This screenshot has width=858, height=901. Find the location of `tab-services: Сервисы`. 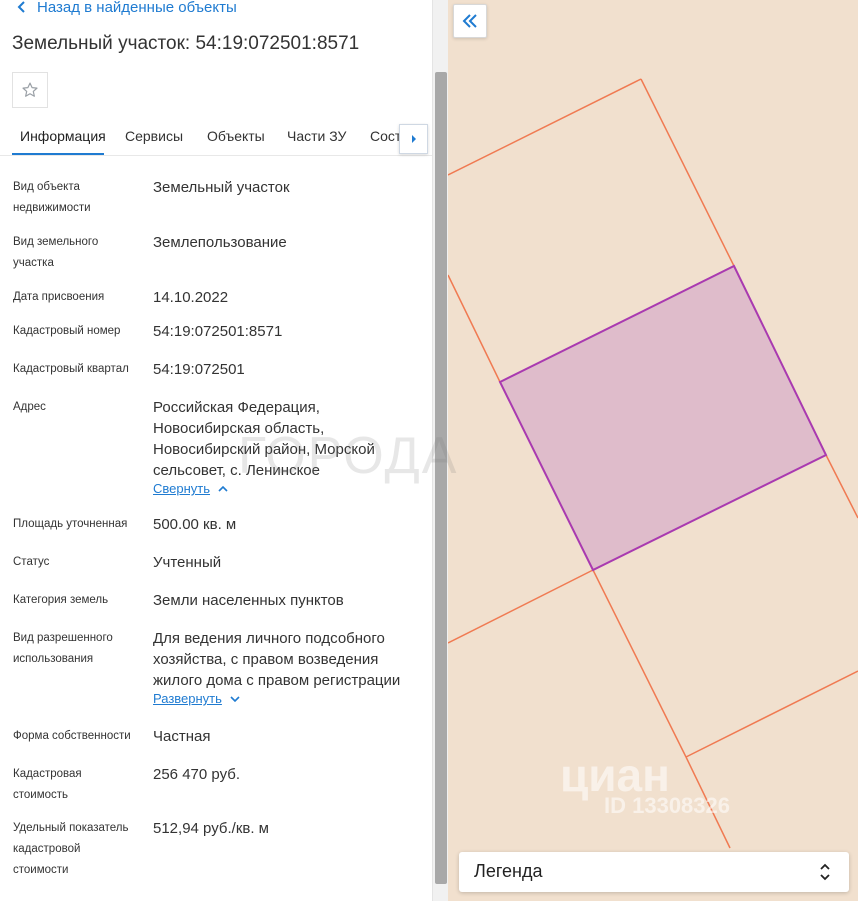

tab-services: Сервисы is located at coordinates (154, 136).